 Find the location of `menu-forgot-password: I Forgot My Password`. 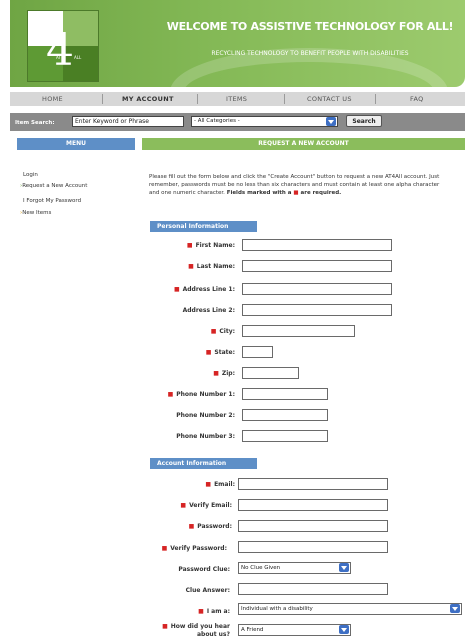

menu-forgot-password: I Forgot My Password is located at coordinates (52, 201).